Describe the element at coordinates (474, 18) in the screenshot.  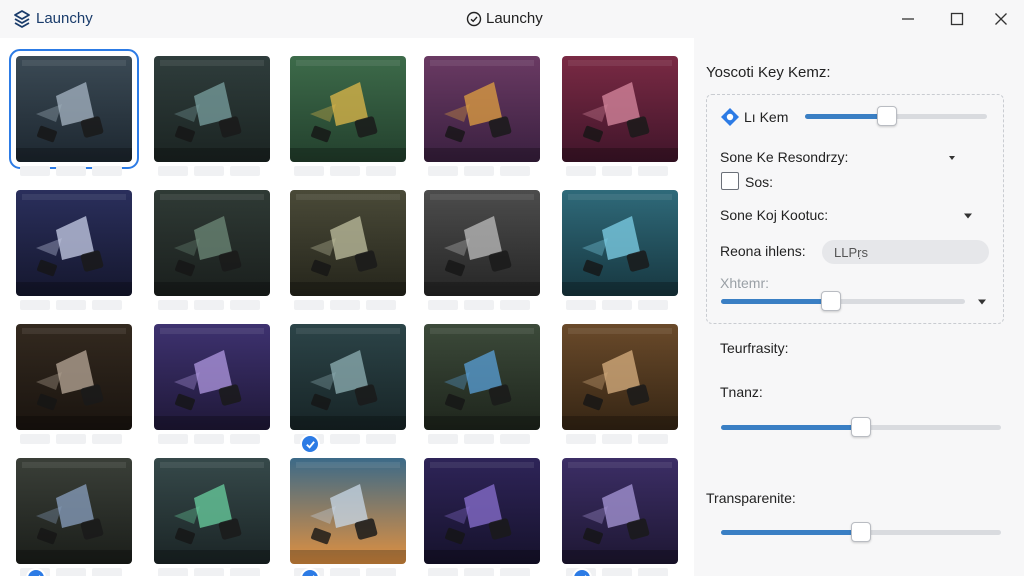
I see `check-circle-icon` at that location.